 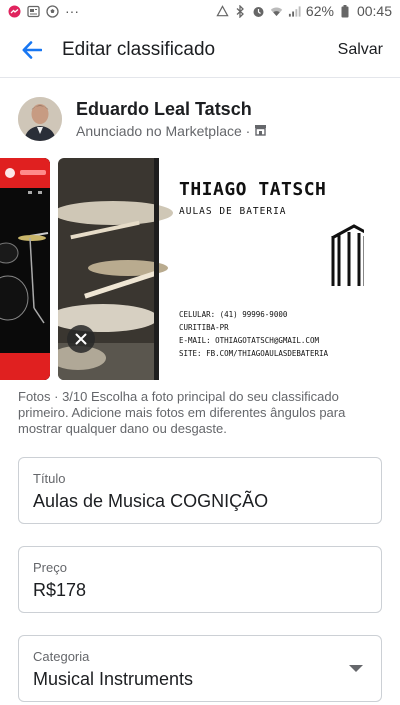 What do you see at coordinates (52, 11) in the screenshot?
I see `soccer-ball-icon` at bounding box center [52, 11].